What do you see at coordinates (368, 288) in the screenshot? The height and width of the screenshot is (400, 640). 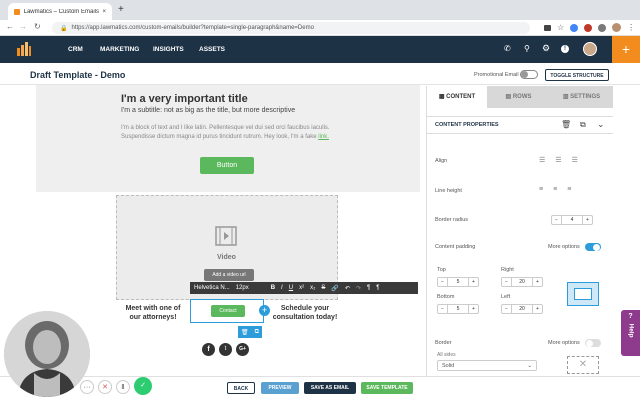 I see `text-direction-icon: ¶` at bounding box center [368, 288].